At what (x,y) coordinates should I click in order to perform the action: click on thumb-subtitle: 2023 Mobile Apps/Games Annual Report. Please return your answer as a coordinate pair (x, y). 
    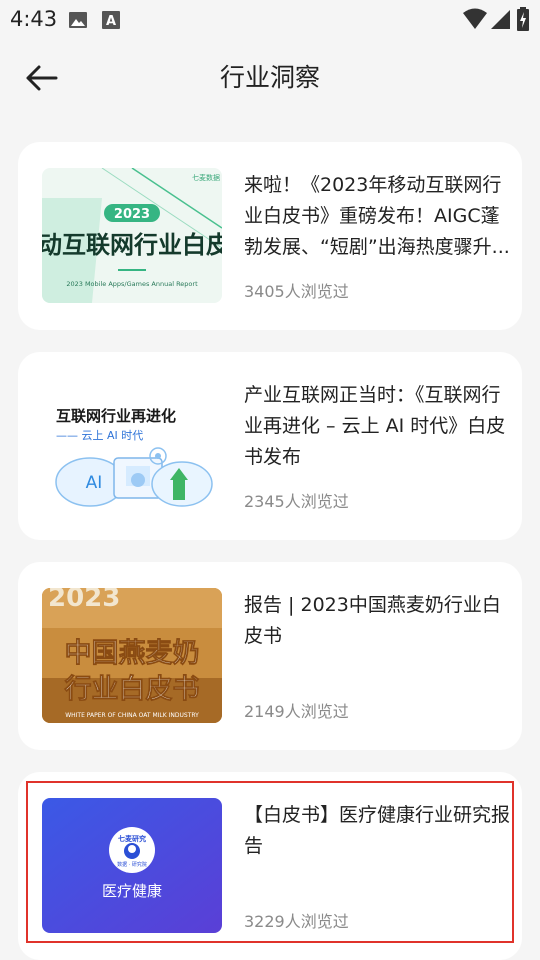
    Looking at the image, I should click on (132, 284).